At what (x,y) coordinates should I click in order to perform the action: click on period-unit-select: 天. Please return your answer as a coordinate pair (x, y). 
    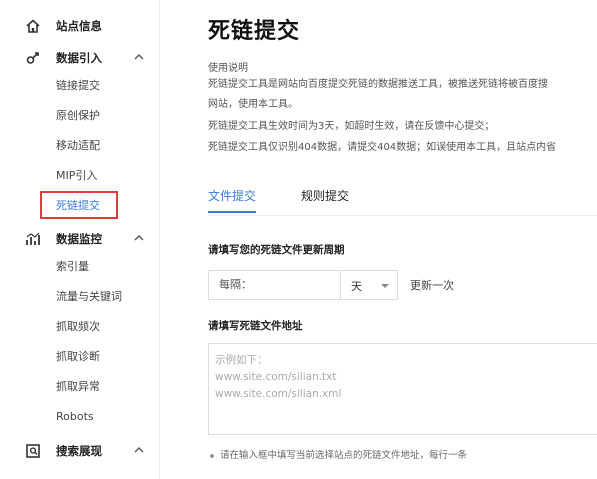
    Looking at the image, I should click on (369, 285).